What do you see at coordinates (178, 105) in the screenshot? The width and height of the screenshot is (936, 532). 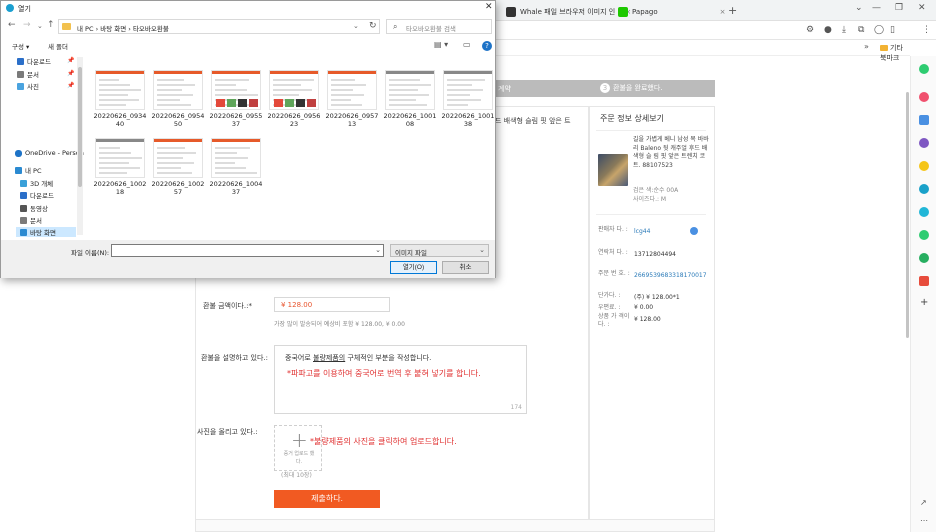 I see `file-item: 20220626_095450` at bounding box center [178, 105].